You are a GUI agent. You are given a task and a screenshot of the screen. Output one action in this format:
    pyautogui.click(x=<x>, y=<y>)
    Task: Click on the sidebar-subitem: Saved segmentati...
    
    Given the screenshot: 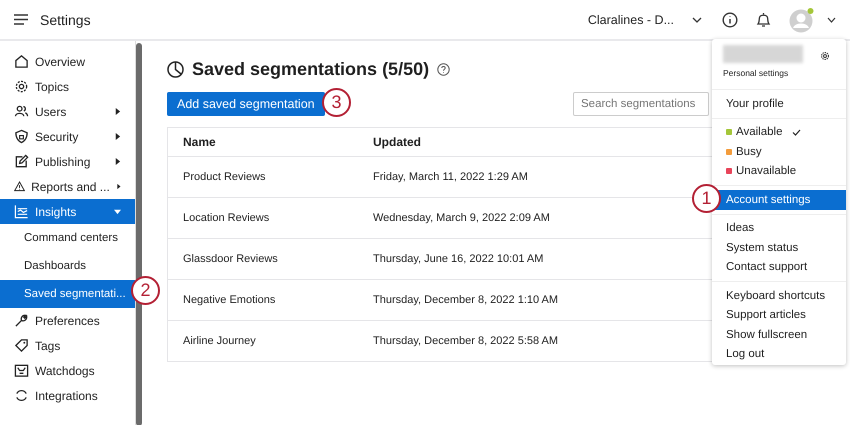 What is the action you would take?
    pyautogui.click(x=67, y=294)
    